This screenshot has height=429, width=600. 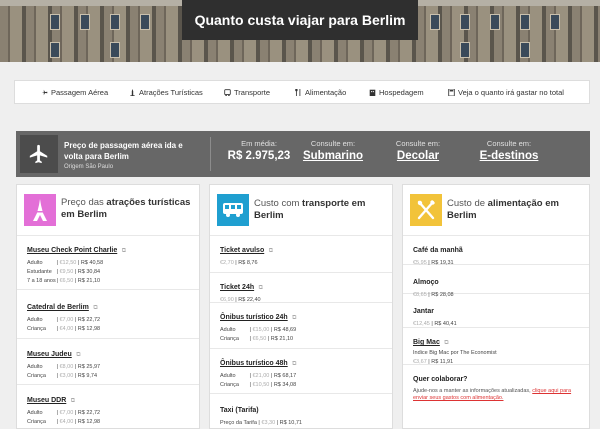 I want to click on price-row: Criança | €3,00 | R$ 9,74, so click(x=62, y=376).